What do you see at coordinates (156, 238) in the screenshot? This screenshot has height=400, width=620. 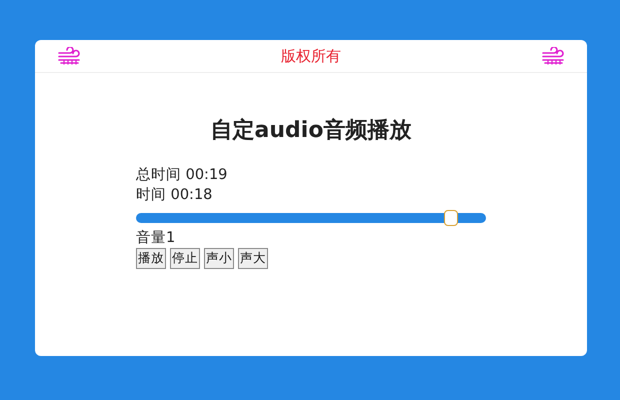 I see `volume-label: 音量1` at bounding box center [156, 238].